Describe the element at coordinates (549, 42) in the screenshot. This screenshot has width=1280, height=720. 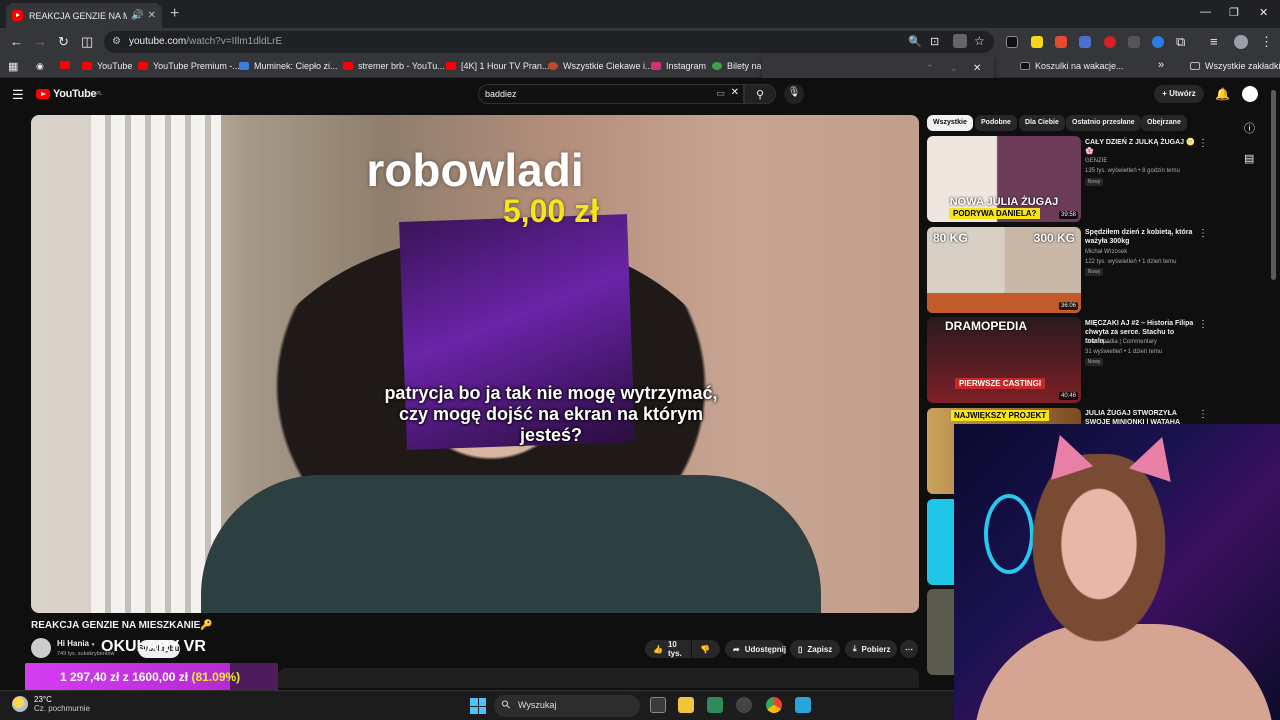
I see `address-bar: ⚙ youtube.com/watch?v=IIlm1dldLrE 🔍 ⊡ ☆` at that location.